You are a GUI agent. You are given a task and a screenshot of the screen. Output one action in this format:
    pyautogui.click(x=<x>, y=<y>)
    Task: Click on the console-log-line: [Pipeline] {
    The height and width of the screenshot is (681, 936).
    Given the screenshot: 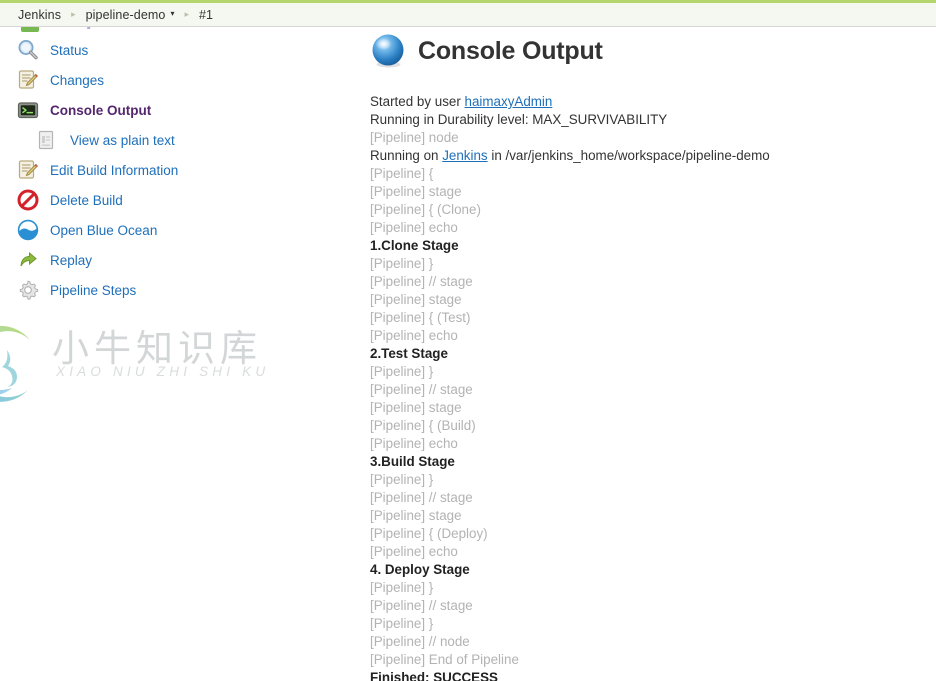 What is the action you would take?
    pyautogui.click(x=653, y=174)
    